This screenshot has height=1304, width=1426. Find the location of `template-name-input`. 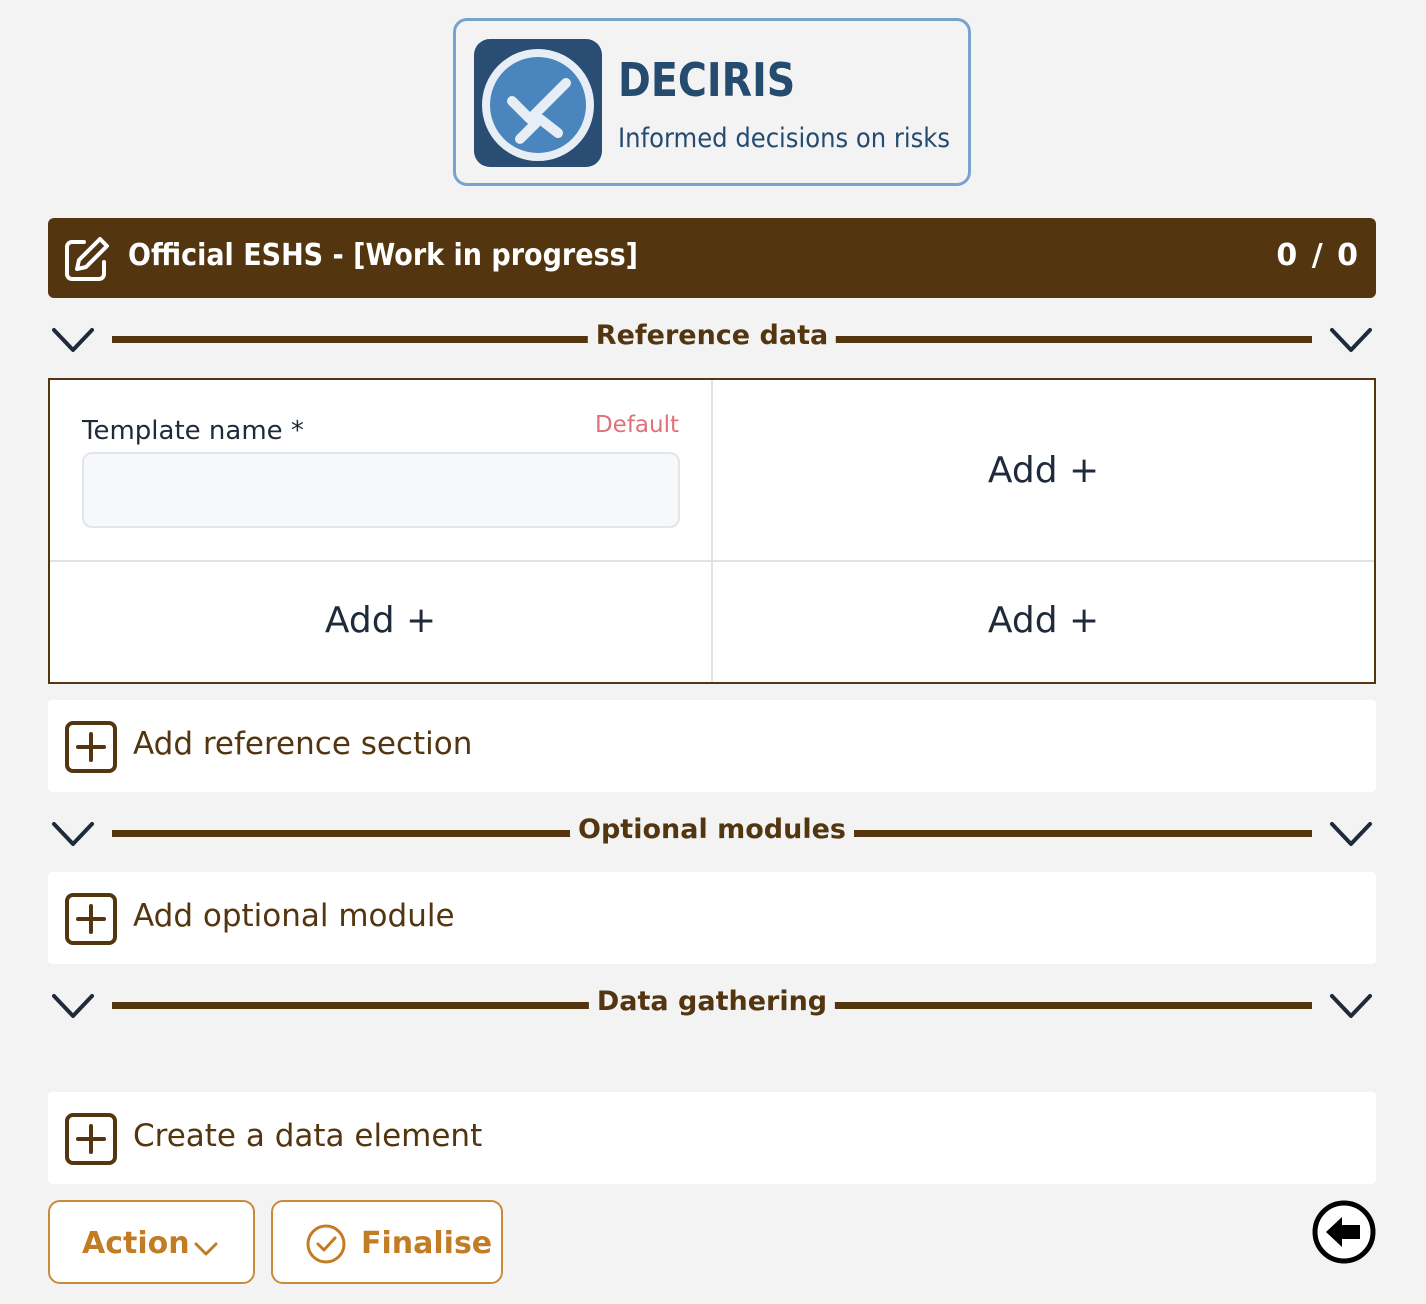

template-name-input is located at coordinates (381, 490).